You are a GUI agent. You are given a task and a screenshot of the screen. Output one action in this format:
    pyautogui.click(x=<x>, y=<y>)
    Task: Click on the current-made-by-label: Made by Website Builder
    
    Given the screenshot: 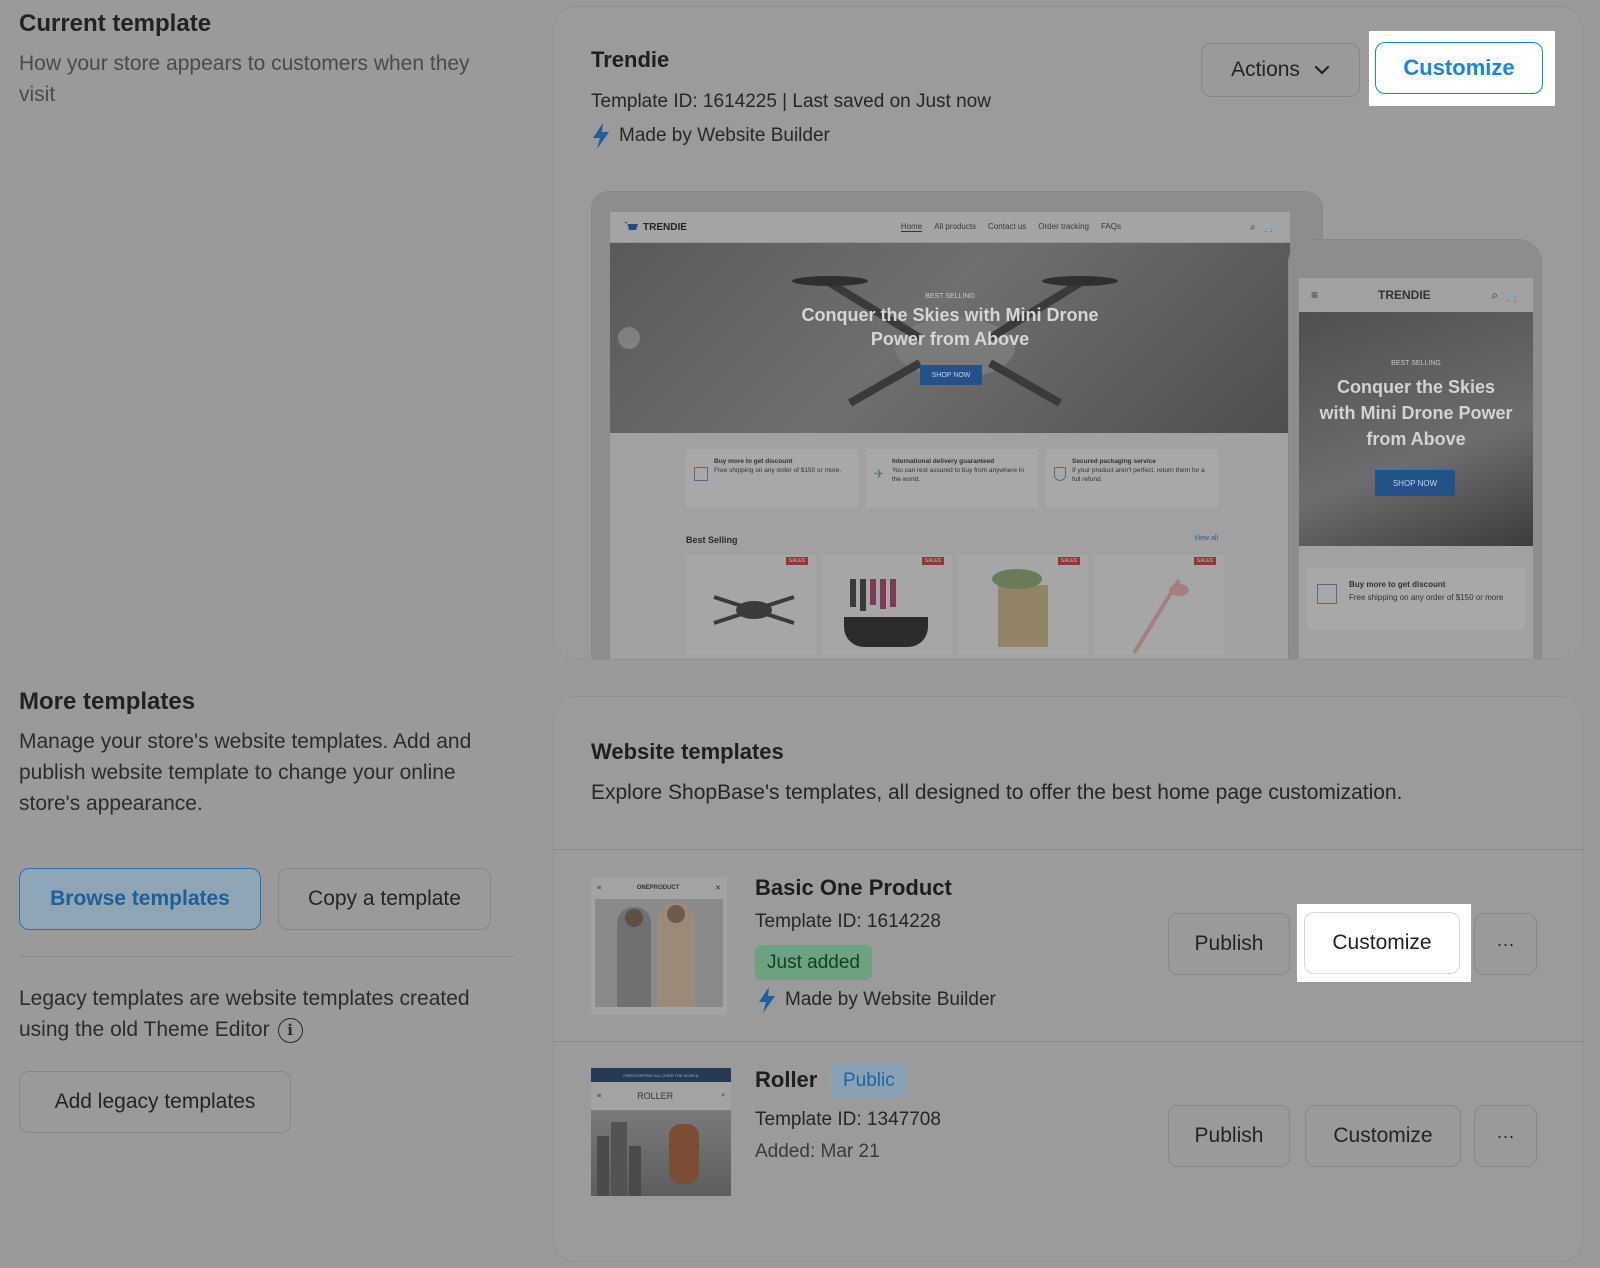 What is the action you would take?
    pyautogui.click(x=724, y=135)
    